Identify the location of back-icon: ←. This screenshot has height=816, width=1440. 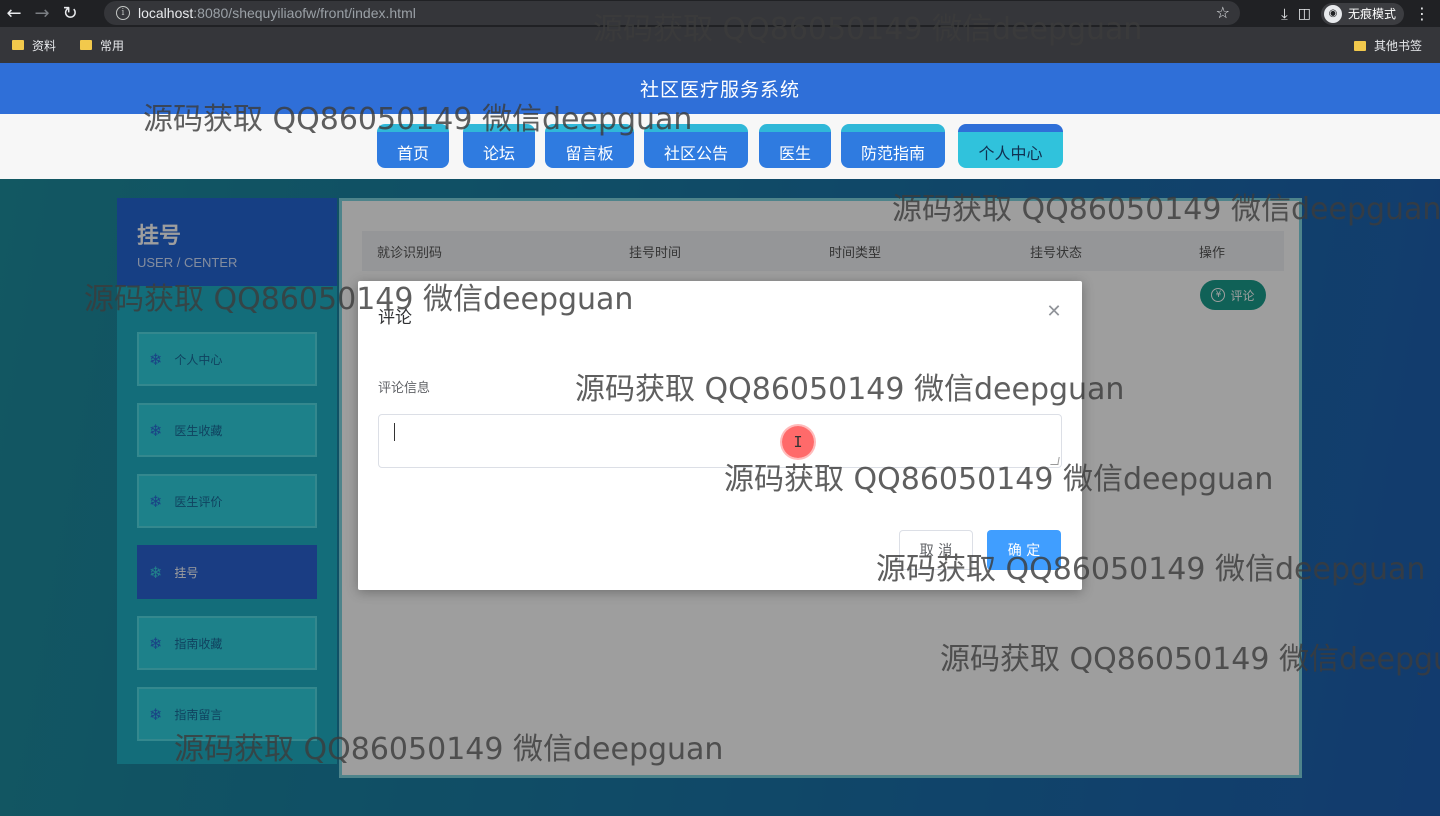
(14, 13).